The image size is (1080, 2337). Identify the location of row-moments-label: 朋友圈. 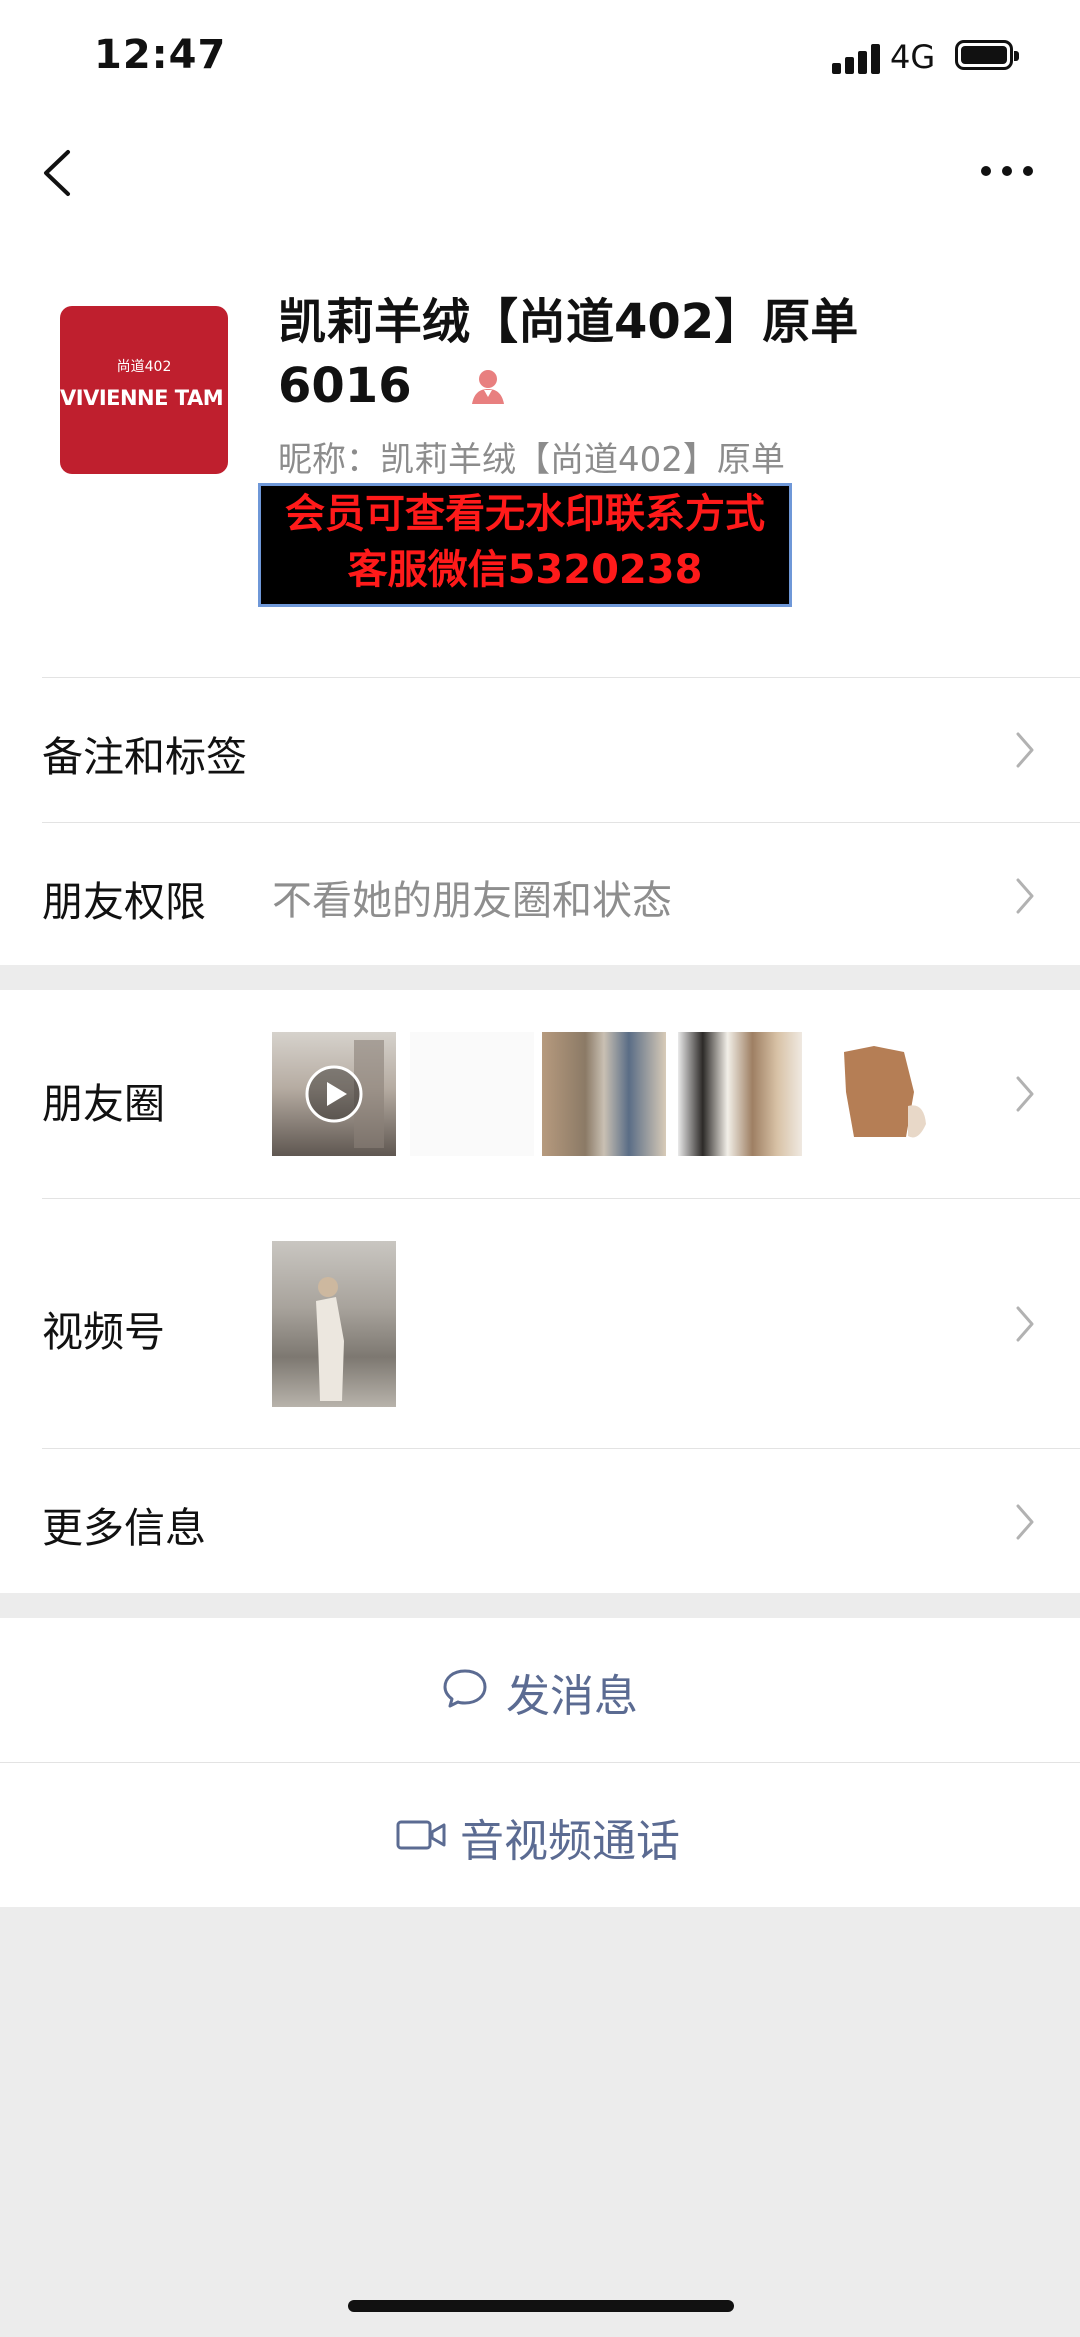
(103, 1104).